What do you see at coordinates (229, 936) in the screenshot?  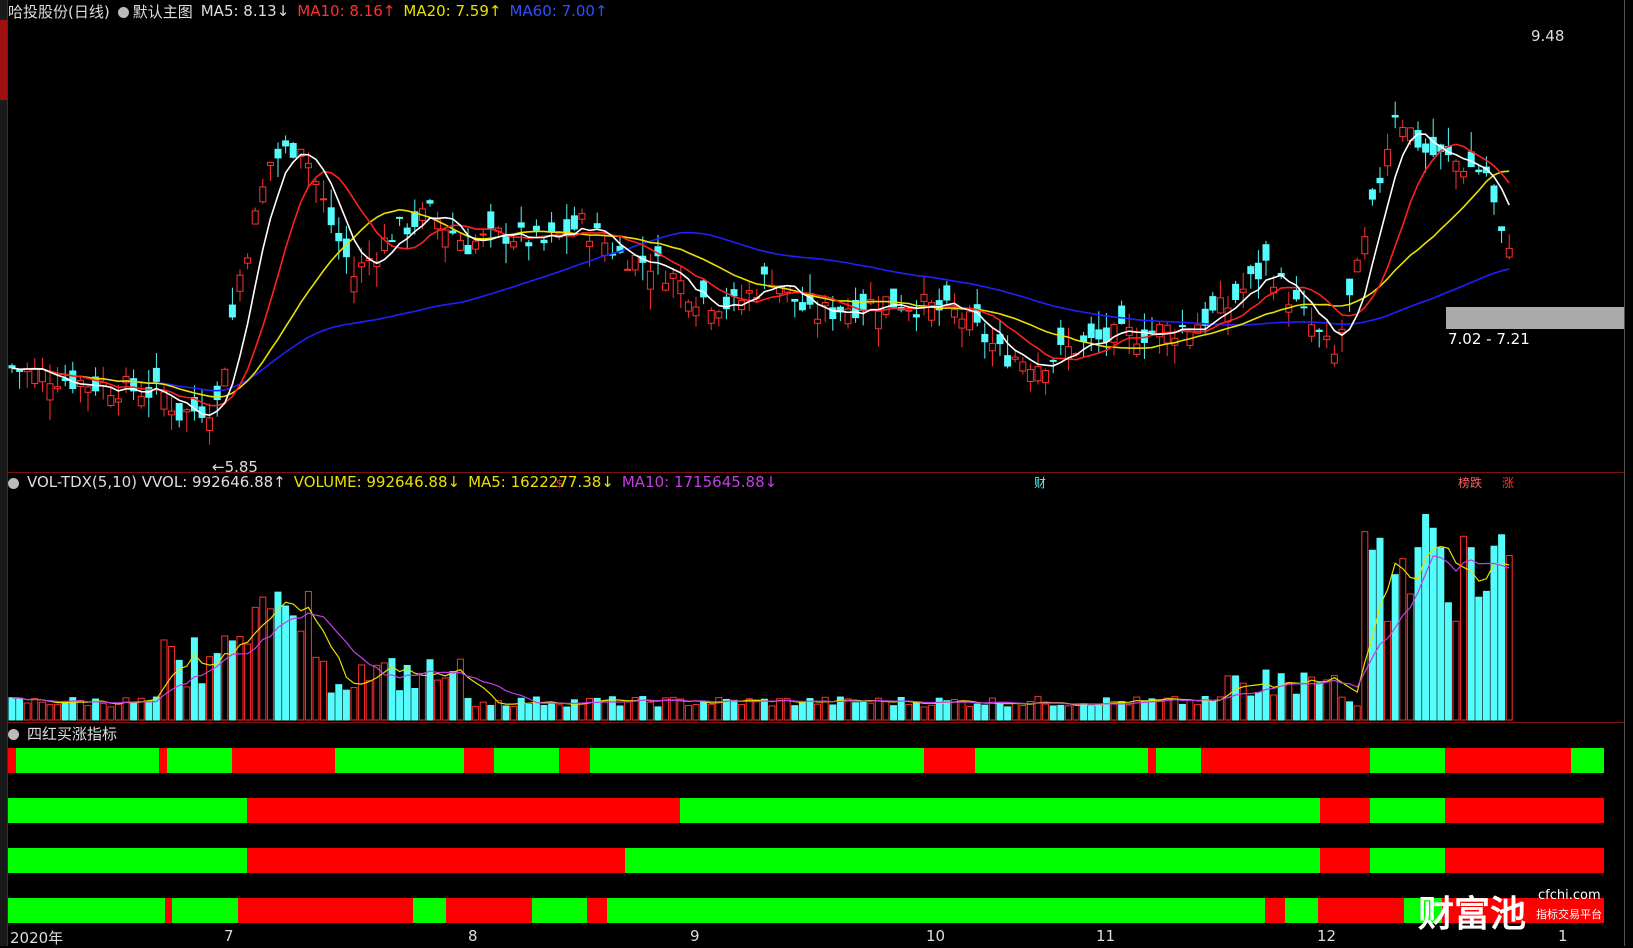 I see `x-label-jul: 7` at bounding box center [229, 936].